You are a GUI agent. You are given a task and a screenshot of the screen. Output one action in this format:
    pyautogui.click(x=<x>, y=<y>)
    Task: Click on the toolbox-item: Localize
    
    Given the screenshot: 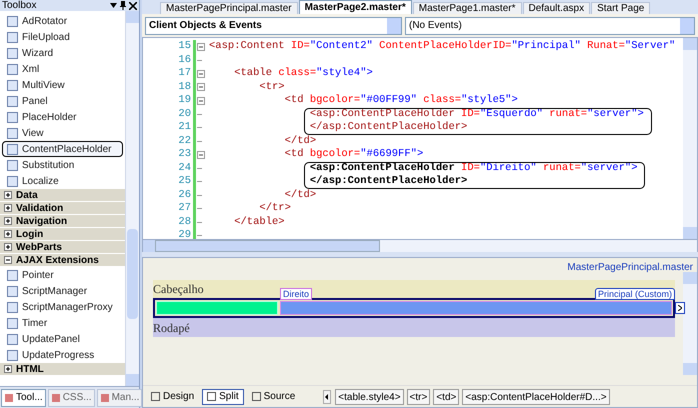 What is the action you would take?
    pyautogui.click(x=62, y=181)
    